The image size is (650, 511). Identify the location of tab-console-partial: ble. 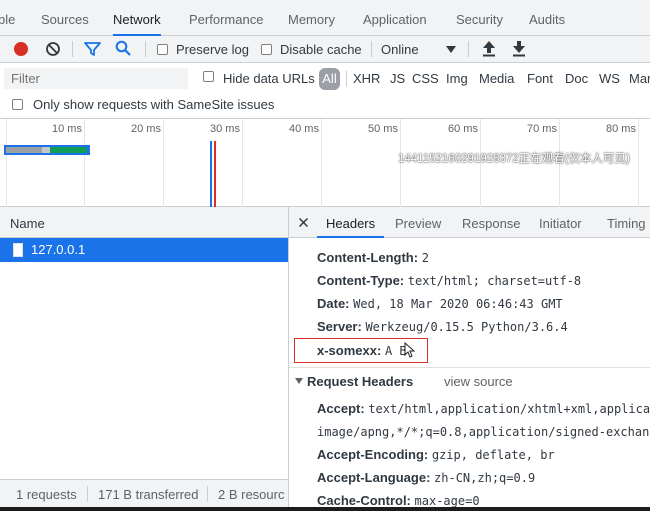
(7, 18).